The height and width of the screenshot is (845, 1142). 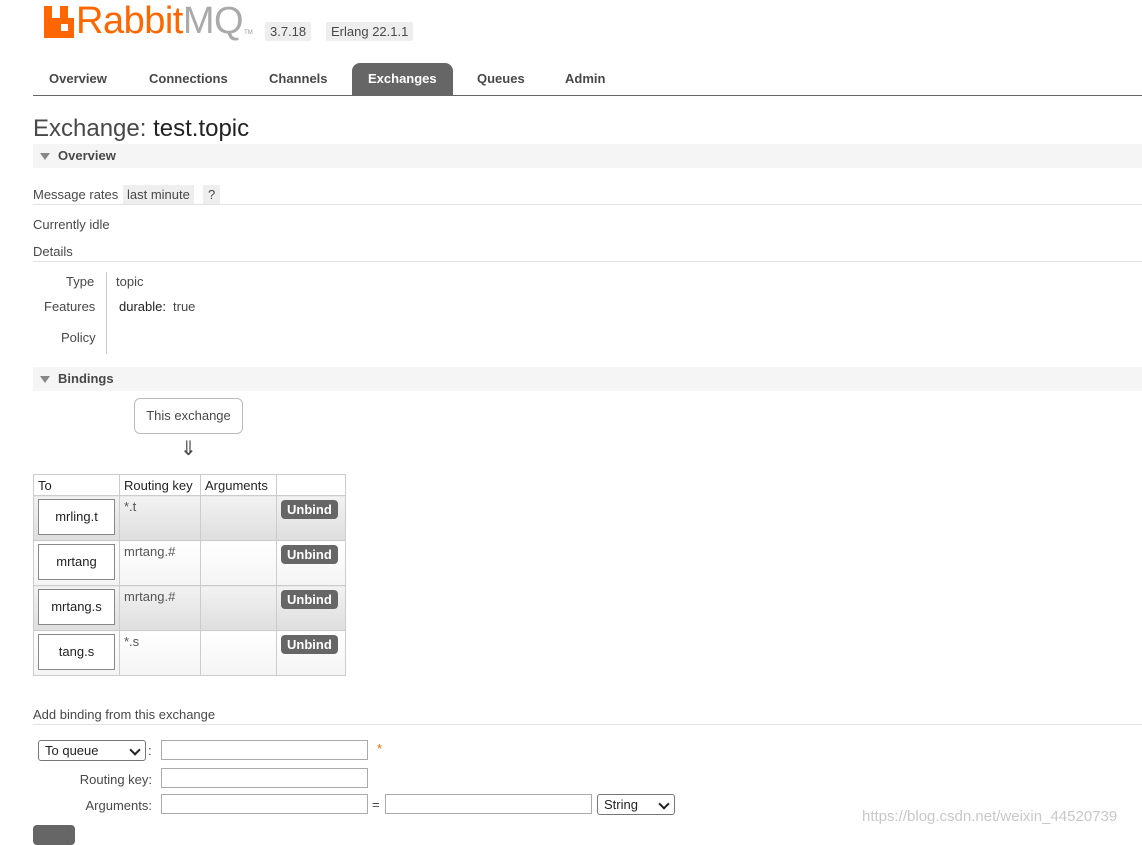 I want to click on column-header-actions, so click(x=311, y=485).